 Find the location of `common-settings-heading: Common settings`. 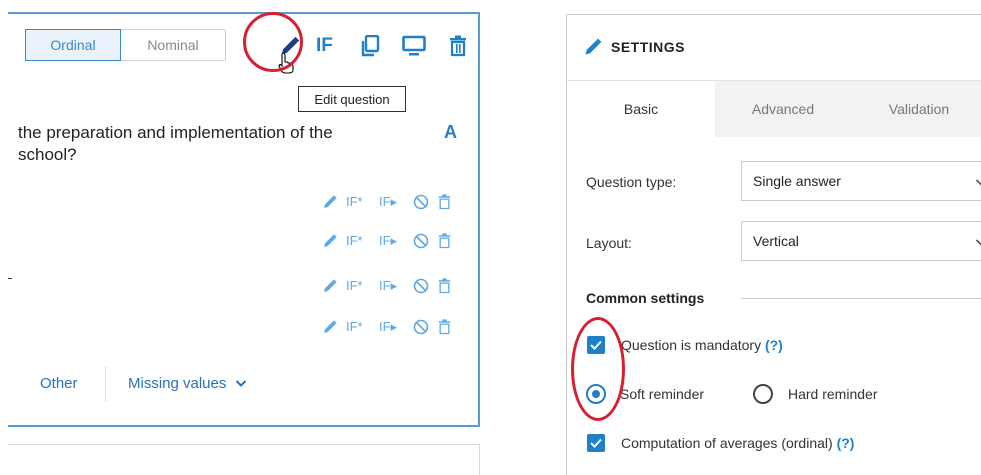

common-settings-heading: Common settings is located at coordinates (645, 298).